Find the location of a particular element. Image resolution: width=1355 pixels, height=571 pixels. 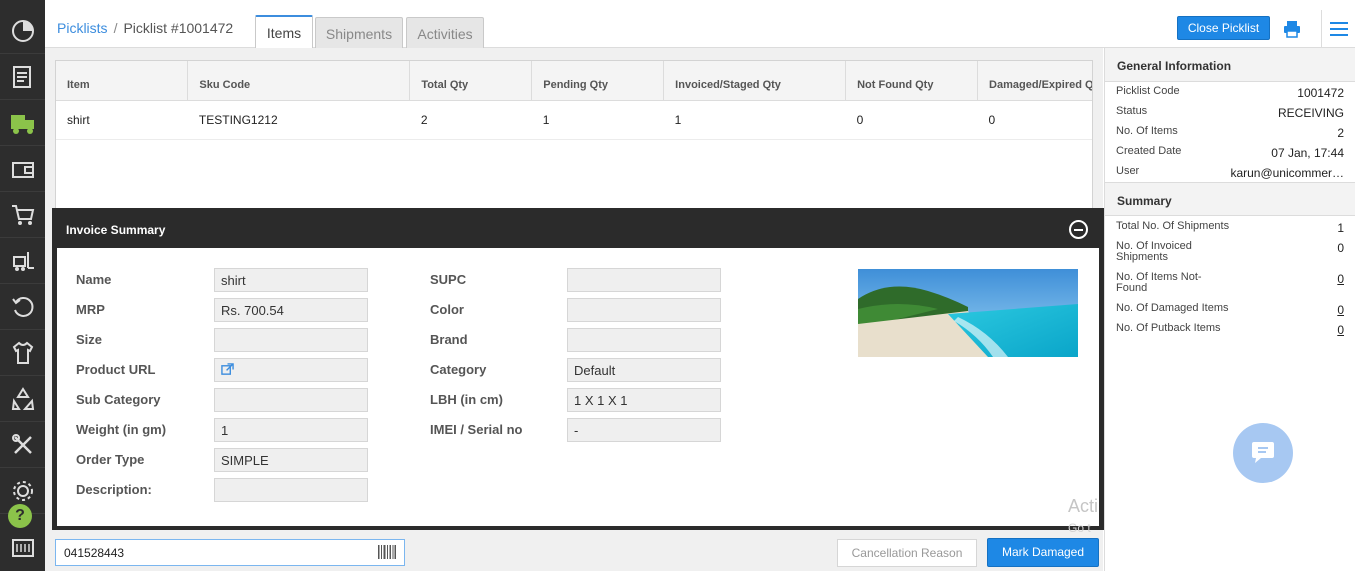

recycle-icon is located at coordinates (22, 399).